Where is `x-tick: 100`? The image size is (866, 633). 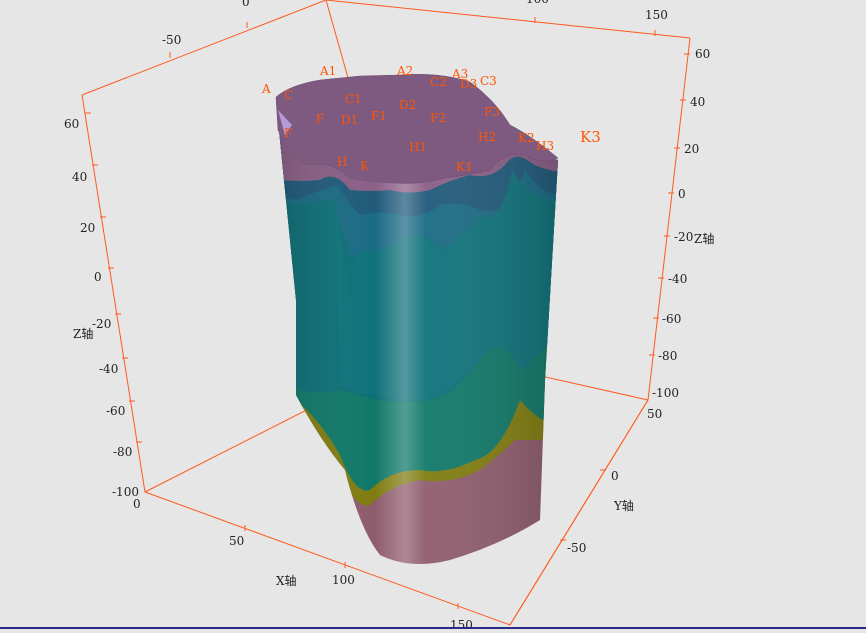 x-tick: 100 is located at coordinates (343, 580).